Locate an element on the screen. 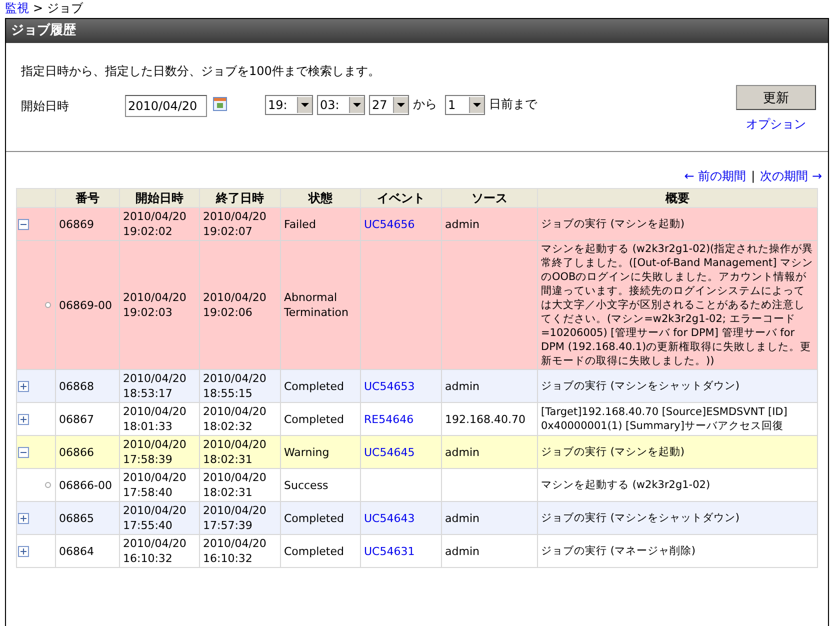 Image resolution: width=832 pixels, height=626 pixels. description-text: 指定日時から、指定した日数分、ジョブを100件まで検索します。 is located at coordinates (201, 71).